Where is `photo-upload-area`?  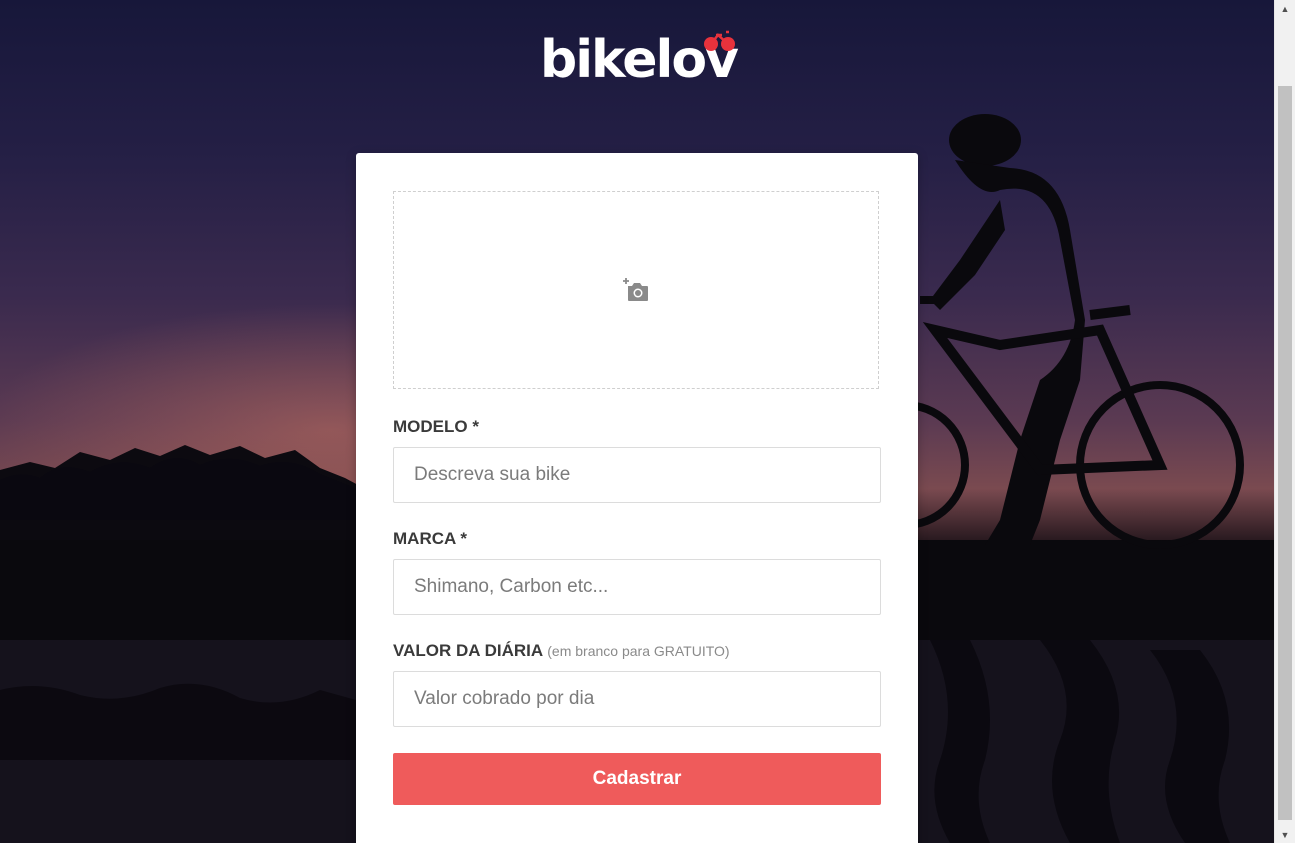 photo-upload-area is located at coordinates (636, 290).